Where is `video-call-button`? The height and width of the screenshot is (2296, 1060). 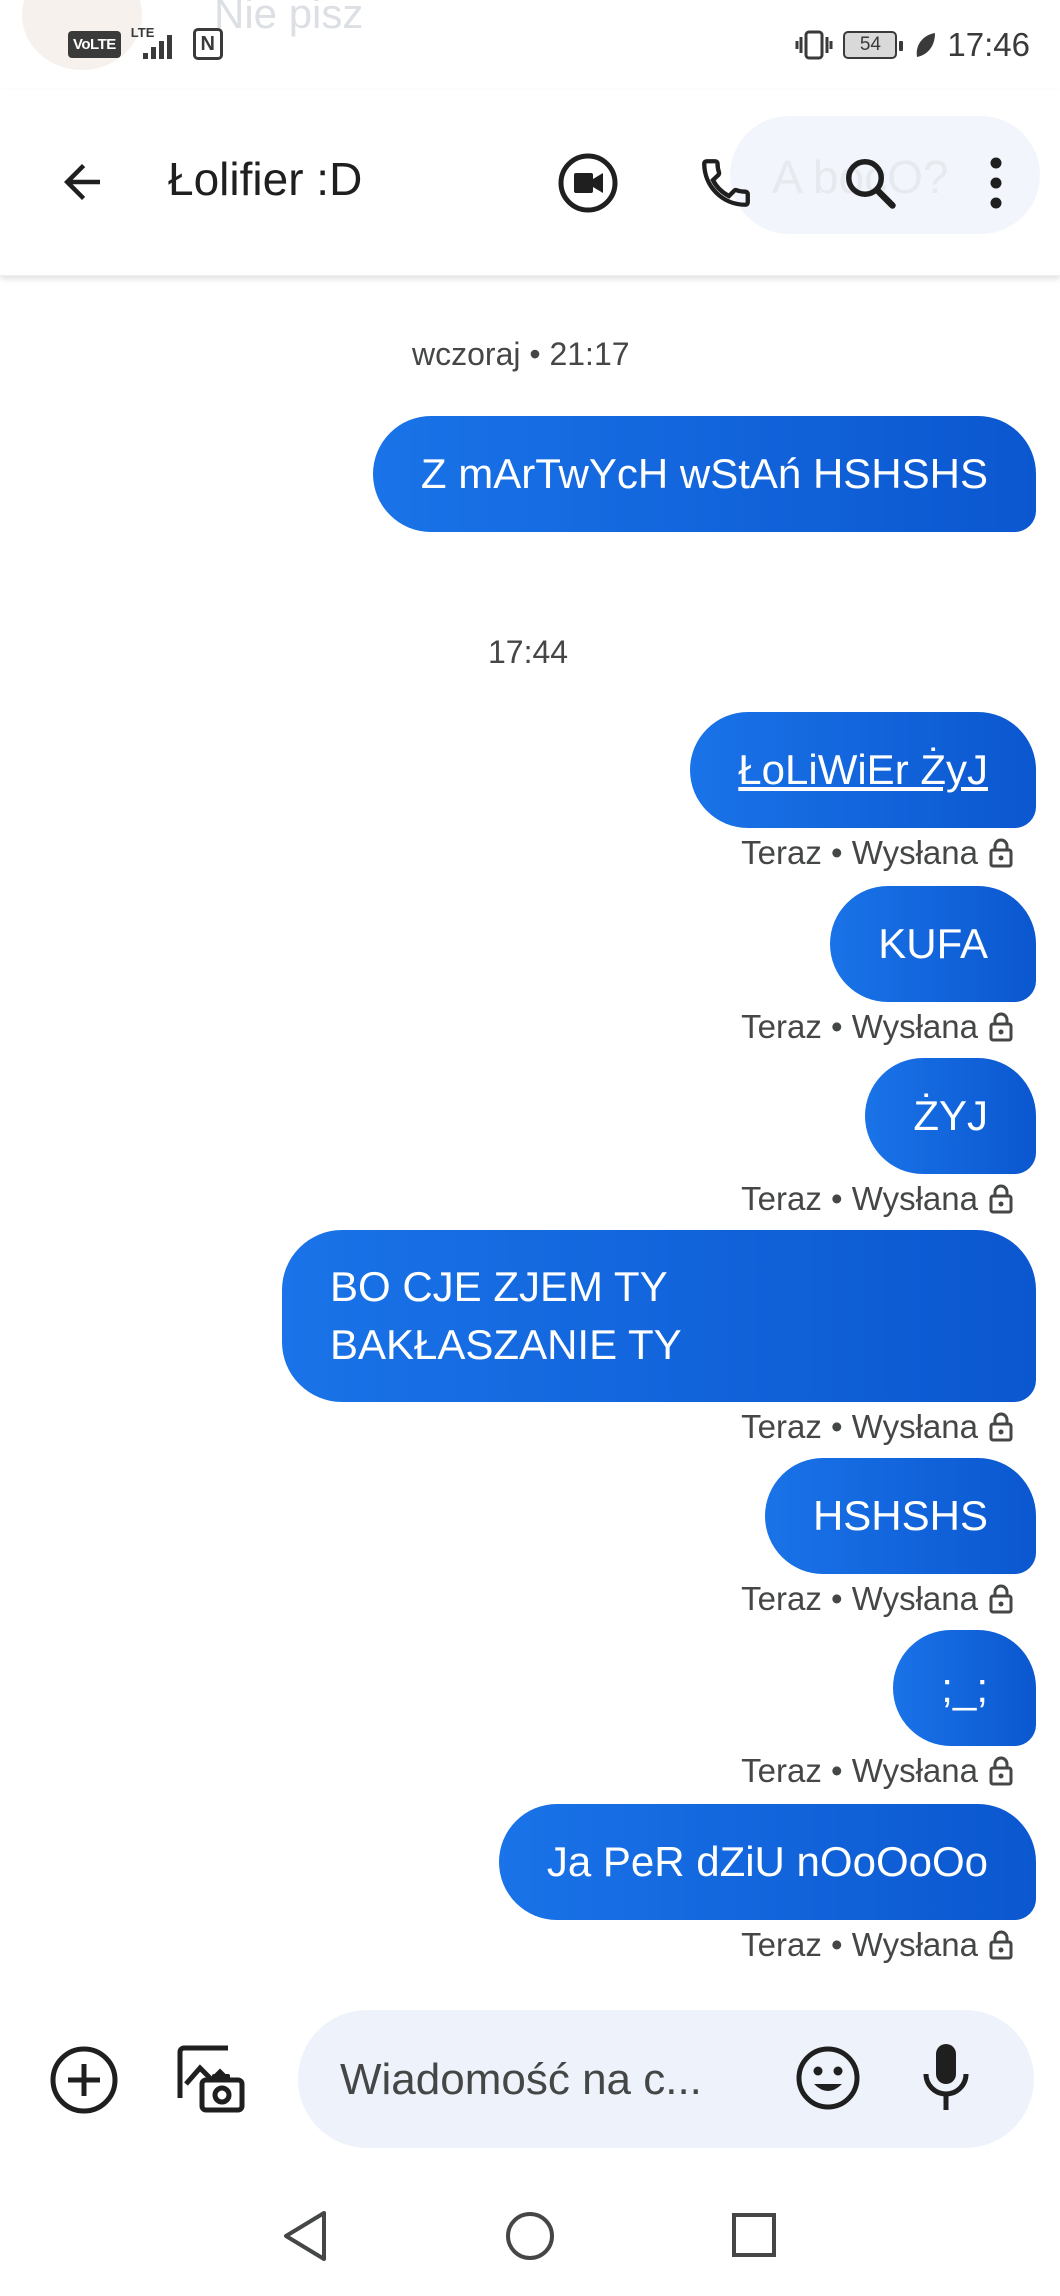
video-call-button is located at coordinates (588, 183).